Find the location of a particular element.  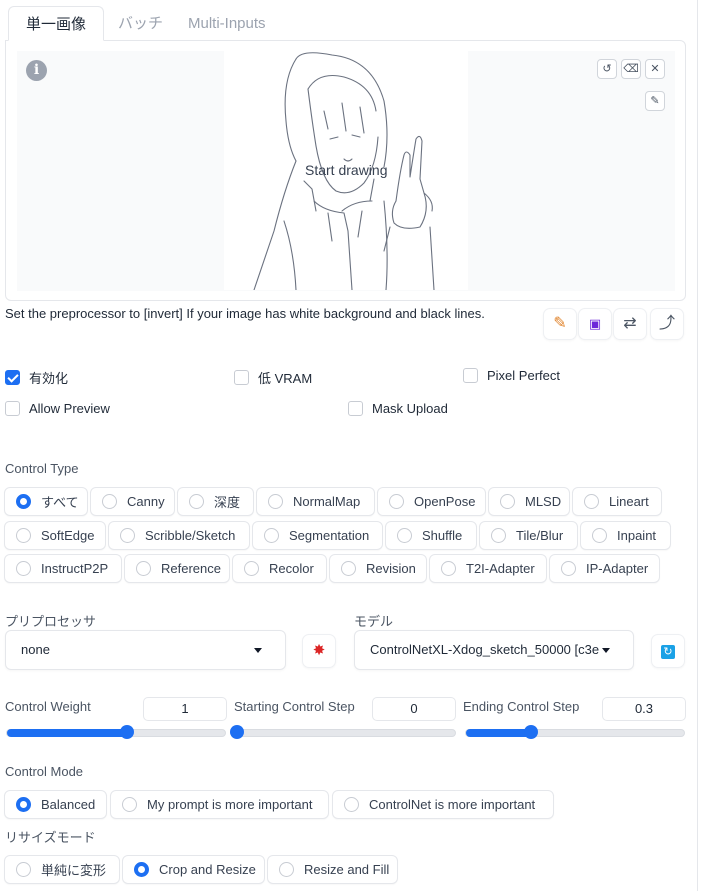

control-type-normalmap: NormalMap is located at coordinates (315, 501).